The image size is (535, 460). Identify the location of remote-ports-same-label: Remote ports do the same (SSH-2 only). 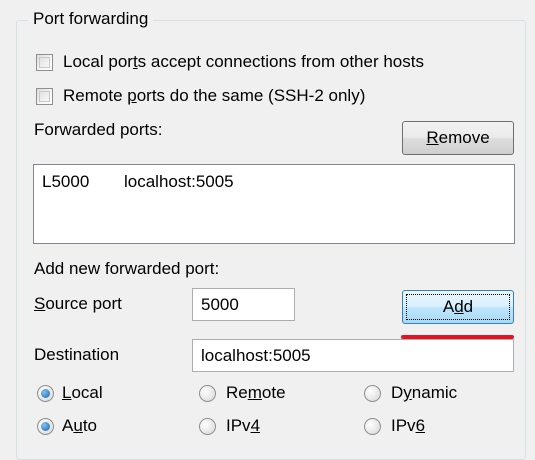
(214, 96).